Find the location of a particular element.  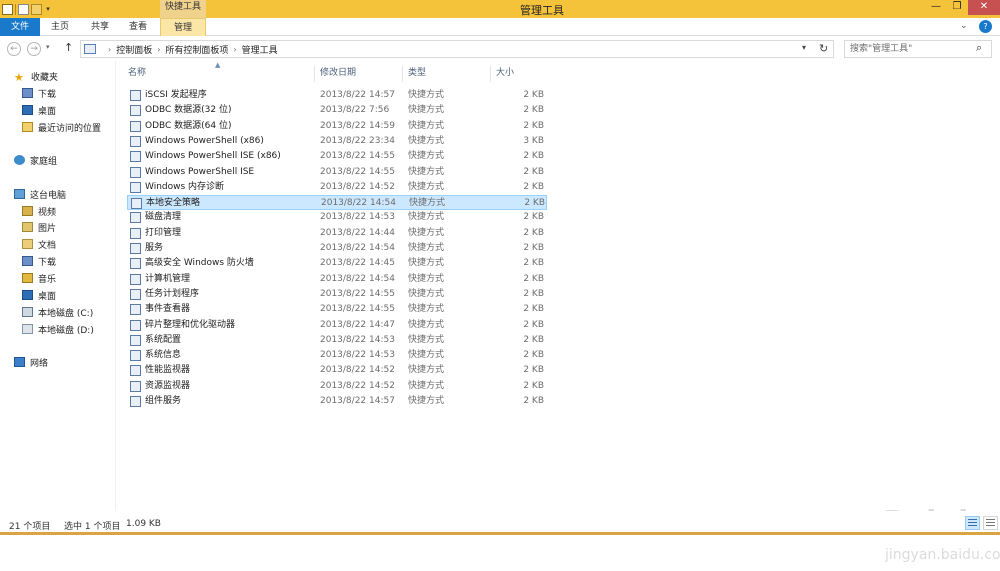

up-button: ↑ is located at coordinates (68, 47).